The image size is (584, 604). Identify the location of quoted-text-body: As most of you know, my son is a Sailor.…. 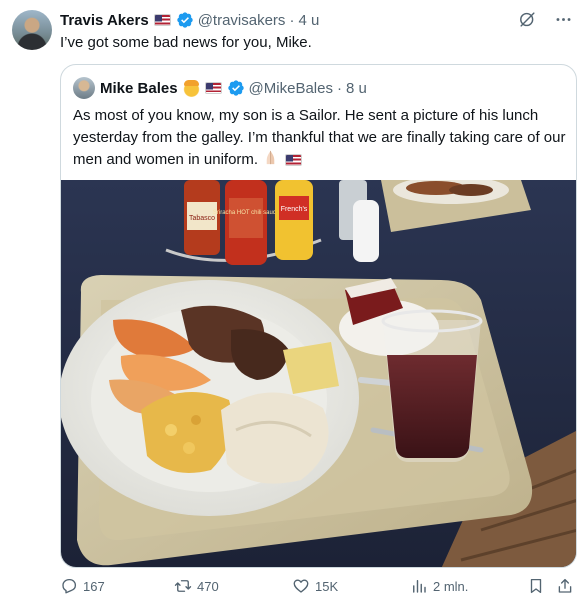
(319, 137).